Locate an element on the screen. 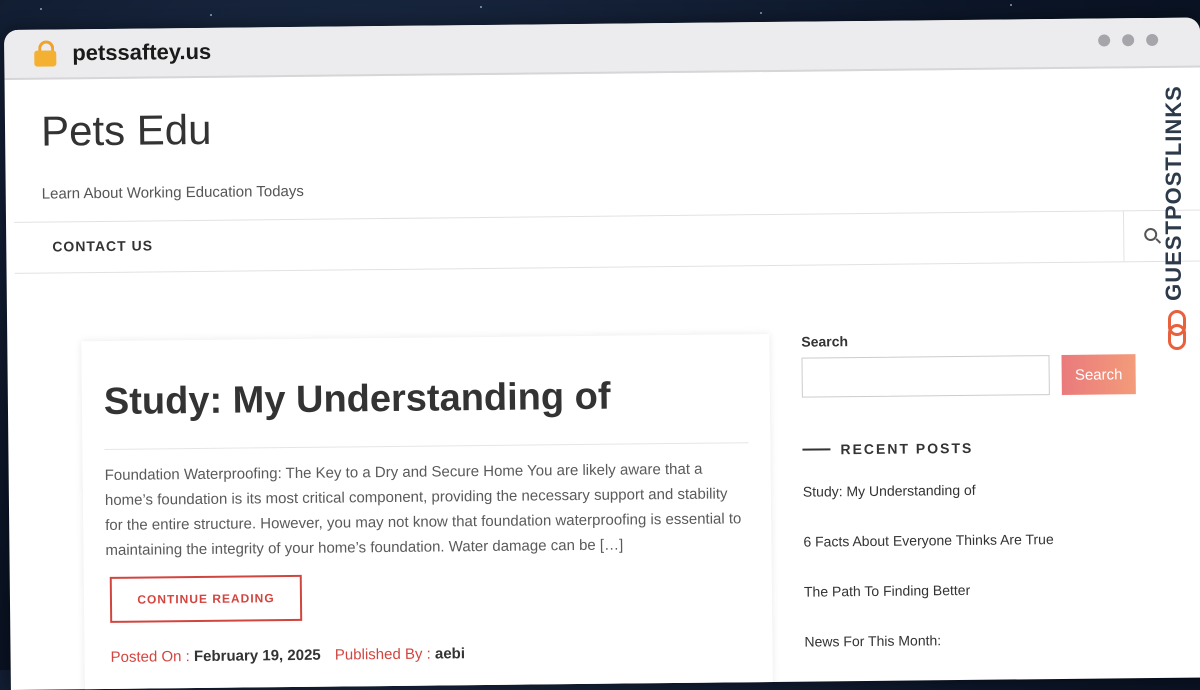 The width and height of the screenshot is (1200, 690). search-submit-button: Search is located at coordinates (1098, 374).